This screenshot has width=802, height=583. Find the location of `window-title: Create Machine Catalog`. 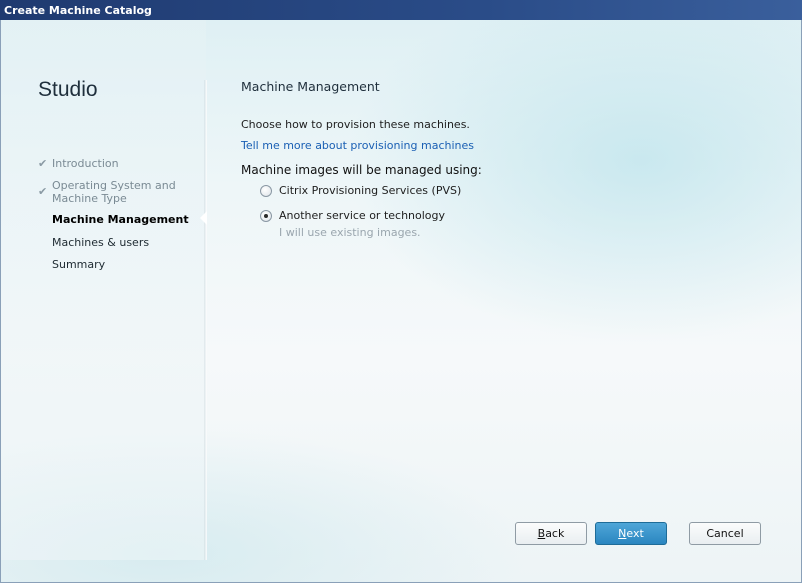

window-title: Create Machine Catalog is located at coordinates (78, 10).